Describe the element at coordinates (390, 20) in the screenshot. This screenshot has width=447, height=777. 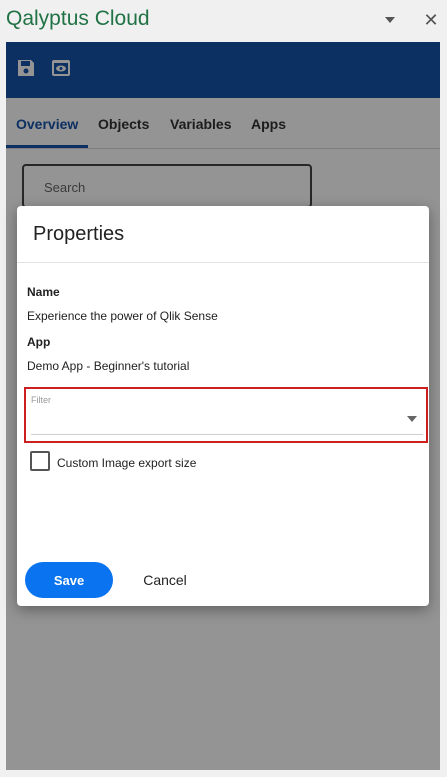
I see `caret-down-icon` at that location.